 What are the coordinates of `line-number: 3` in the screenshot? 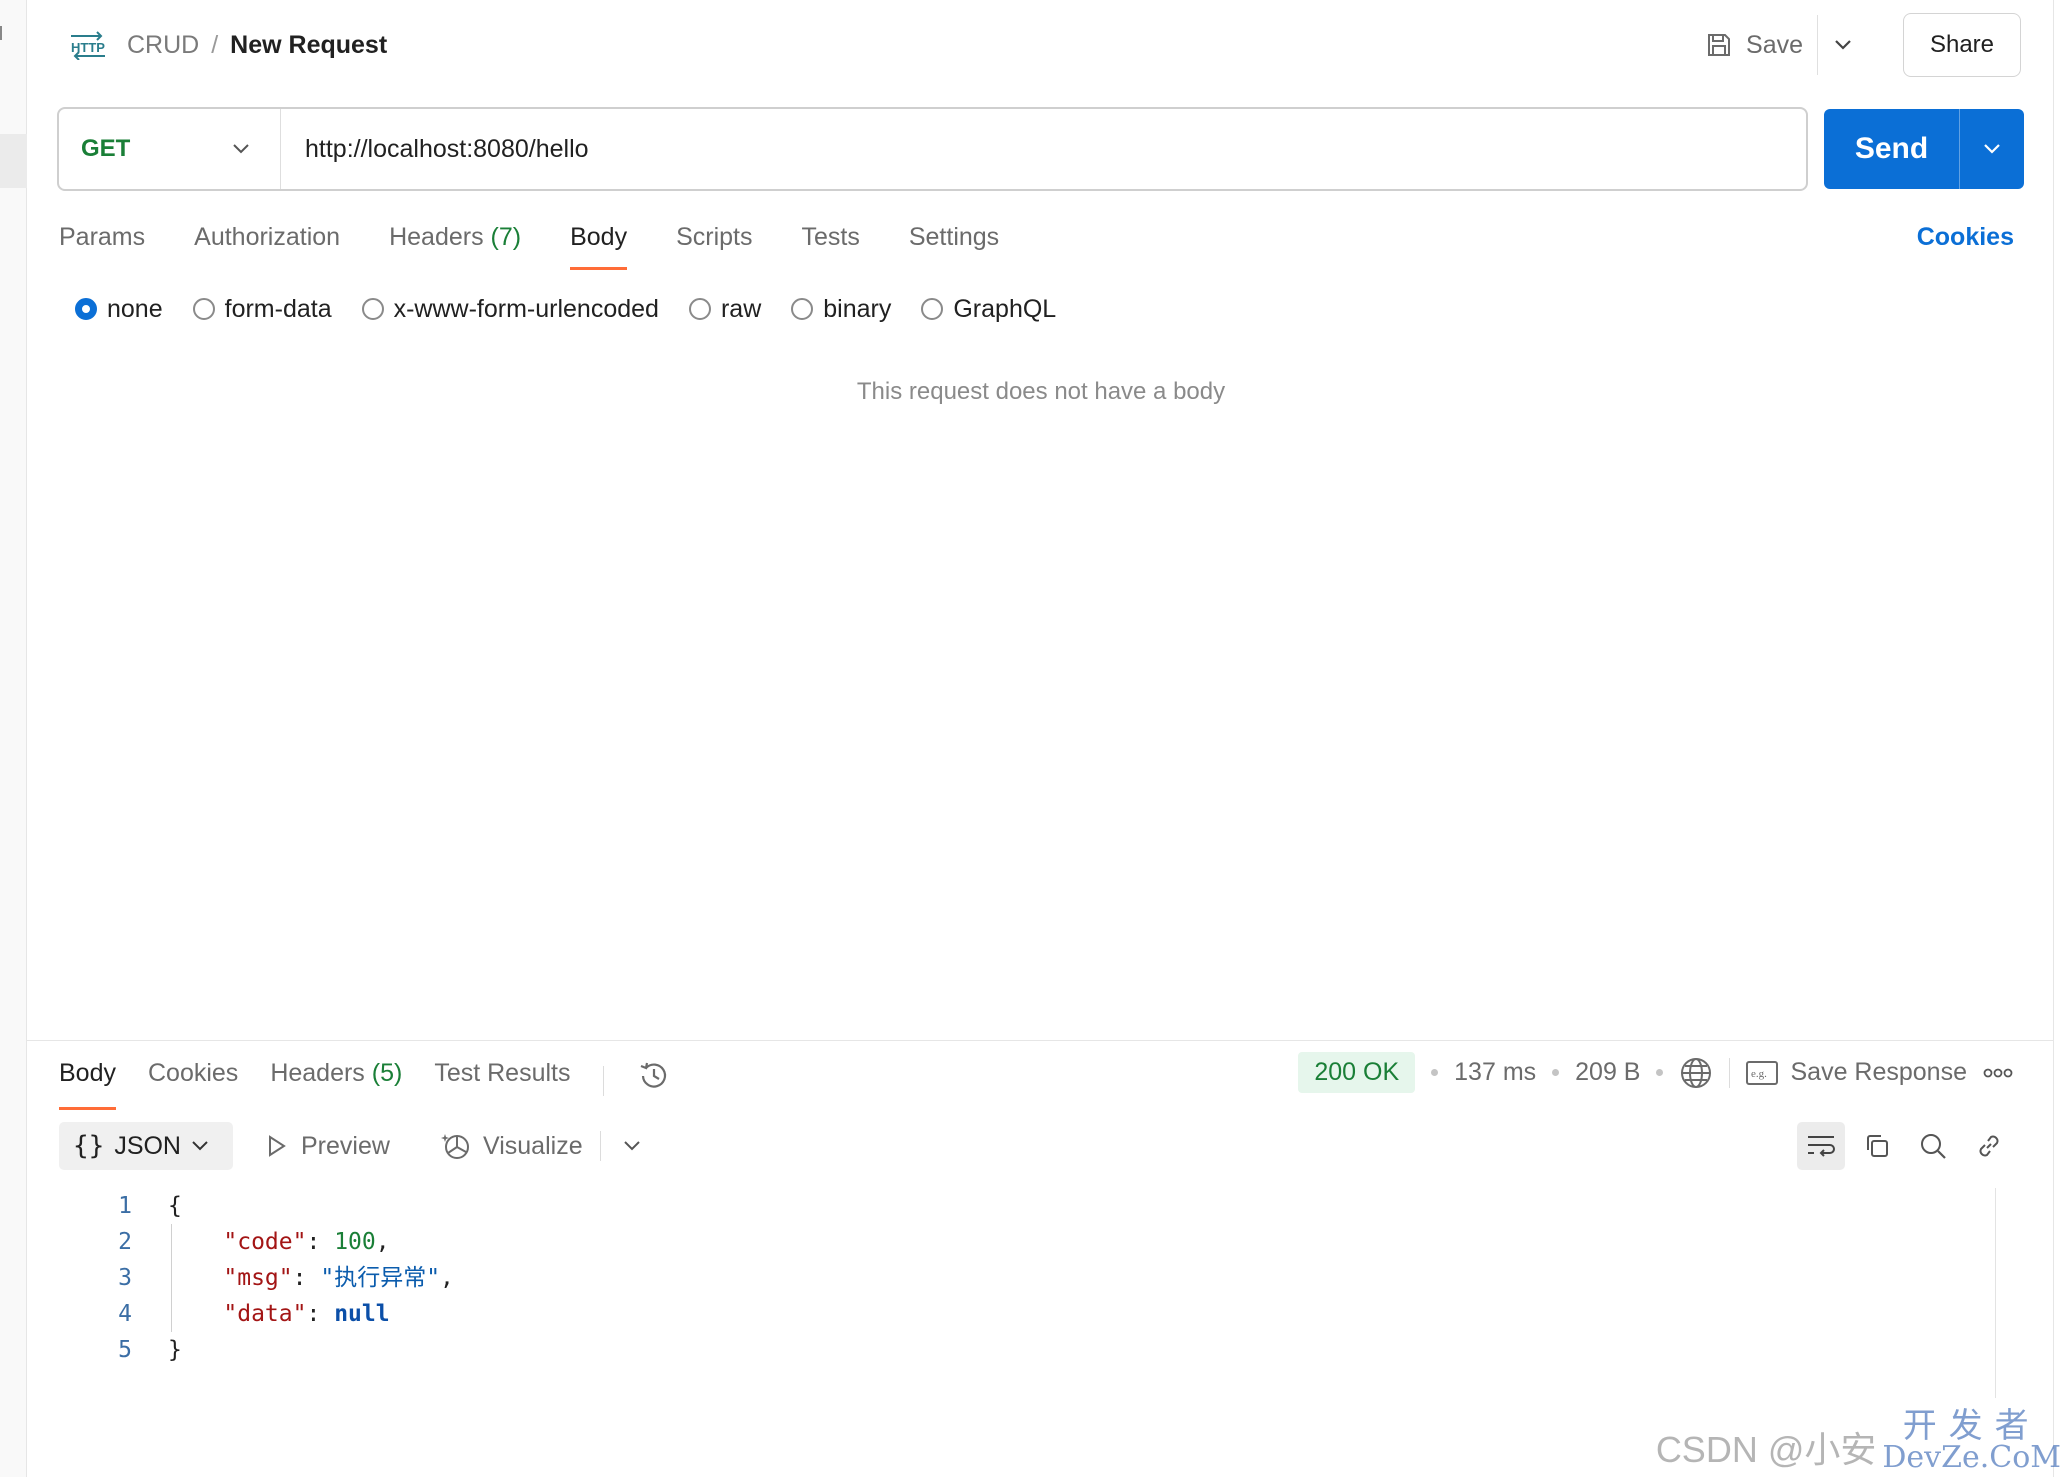 It's located at (125, 1278).